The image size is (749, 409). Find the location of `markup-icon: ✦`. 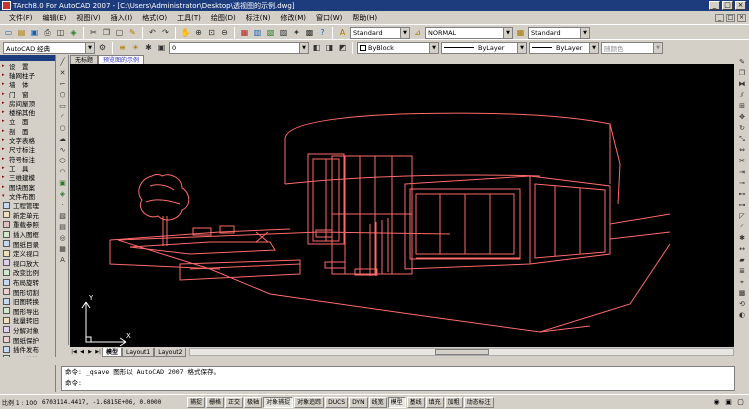

markup-icon: ✦ is located at coordinates (296, 32).